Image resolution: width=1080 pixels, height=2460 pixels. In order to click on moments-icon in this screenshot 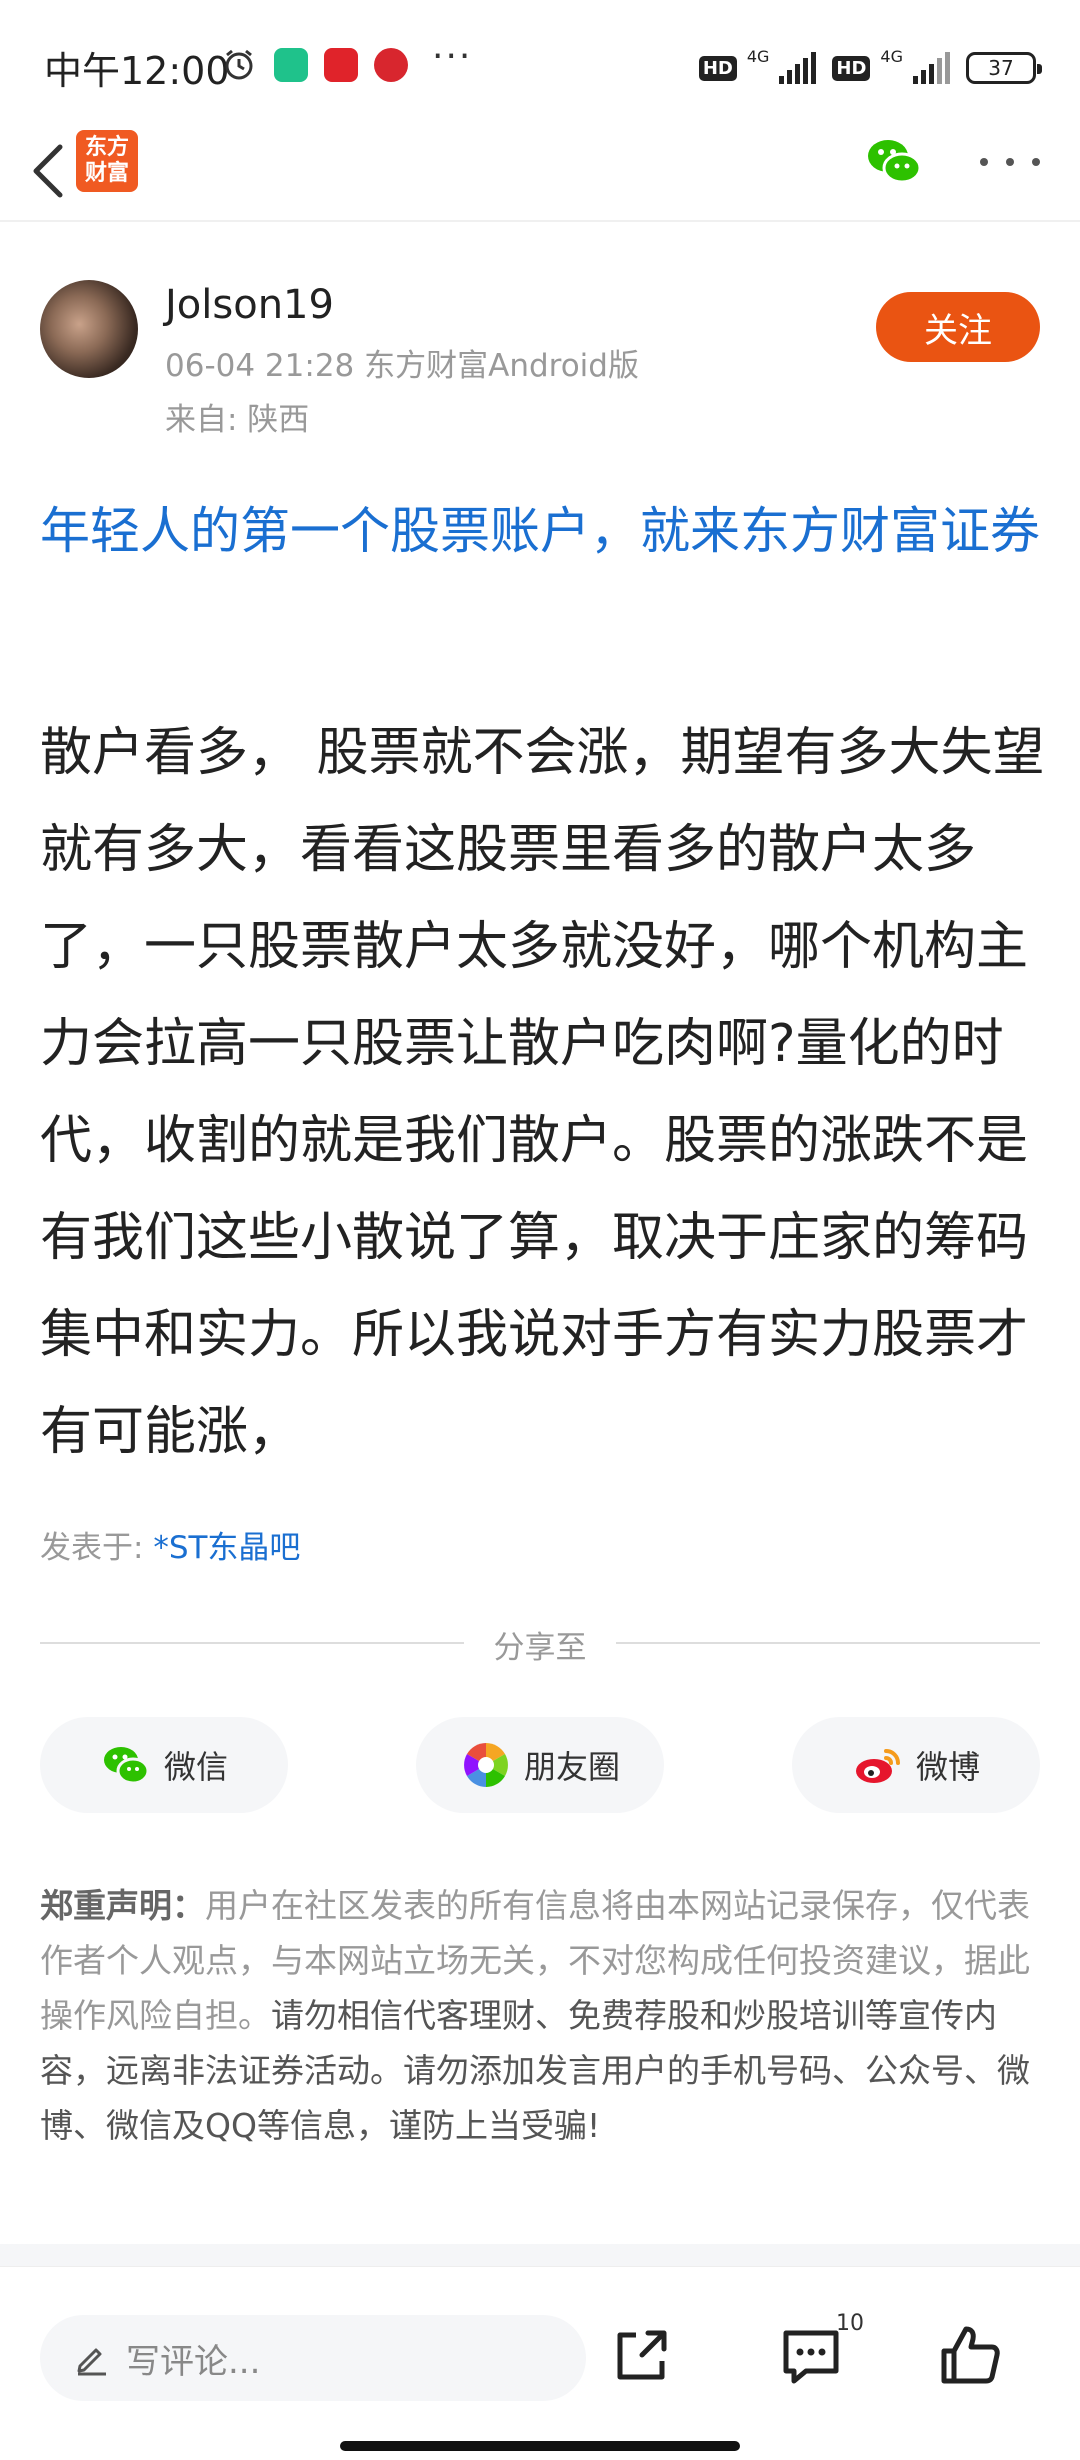, I will do `click(486, 1765)`.